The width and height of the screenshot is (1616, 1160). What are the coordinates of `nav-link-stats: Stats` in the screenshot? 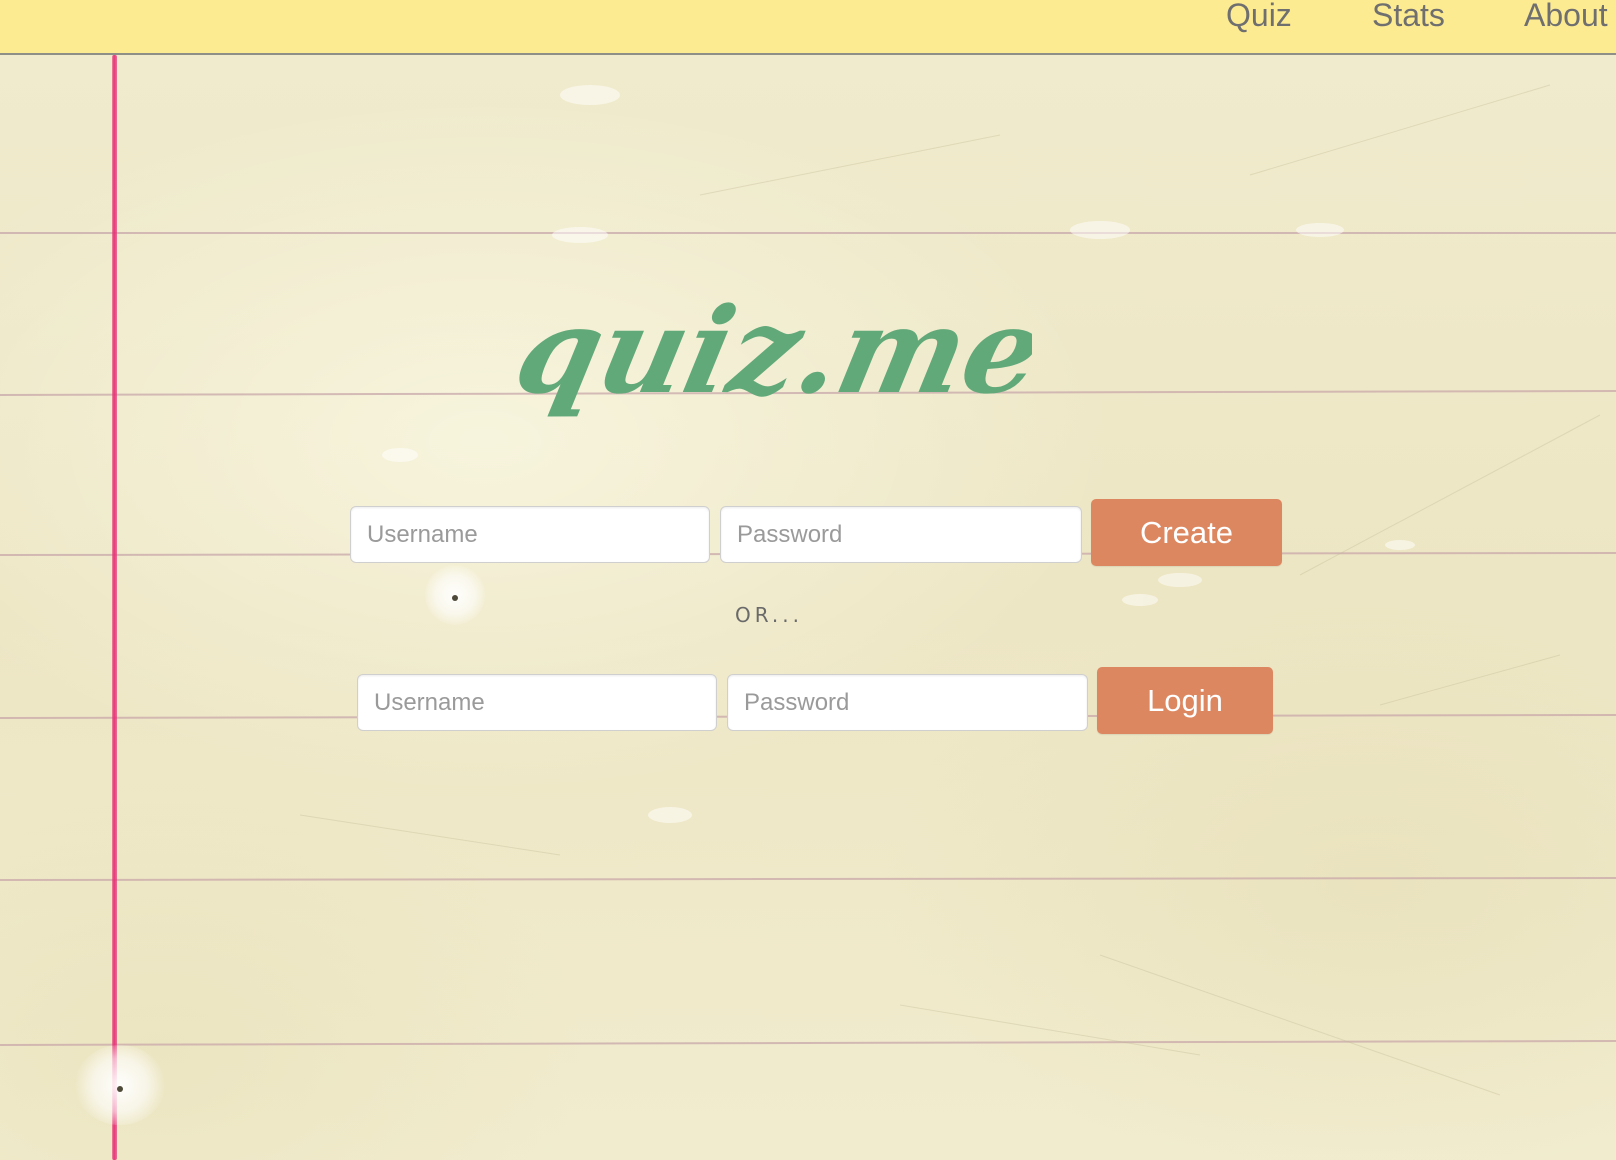 It's located at (1408, 17).